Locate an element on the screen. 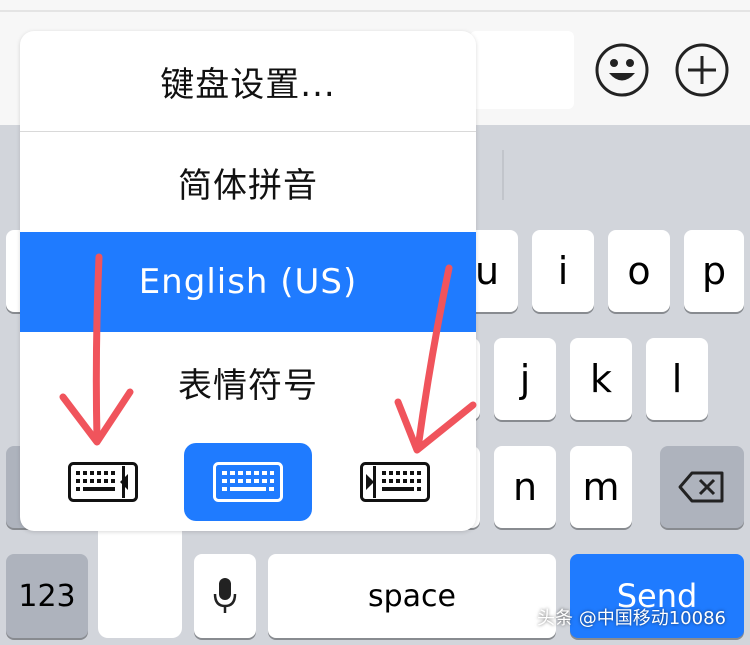  key-l: l is located at coordinates (677, 379).